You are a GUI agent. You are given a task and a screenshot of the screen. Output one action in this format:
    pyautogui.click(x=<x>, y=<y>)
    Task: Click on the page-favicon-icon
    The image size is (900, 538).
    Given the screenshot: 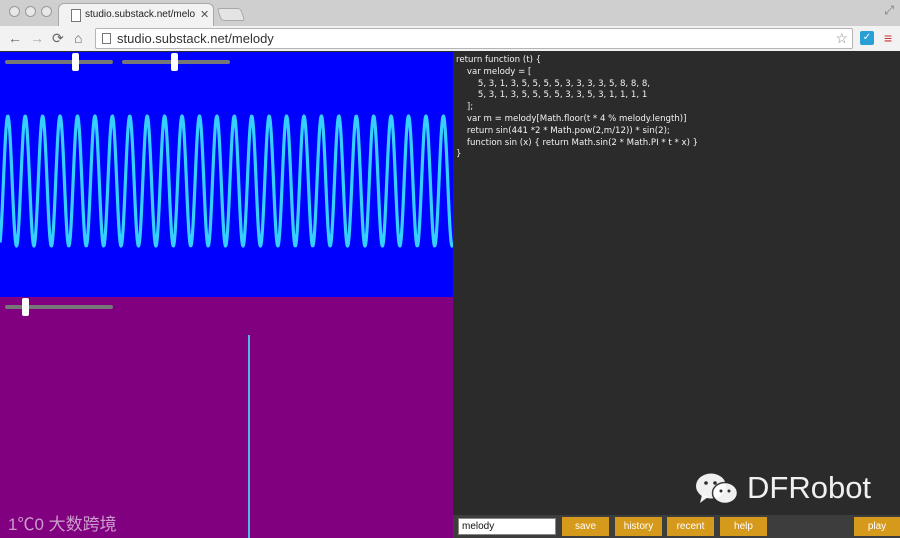 What is the action you would take?
    pyautogui.click(x=76, y=15)
    